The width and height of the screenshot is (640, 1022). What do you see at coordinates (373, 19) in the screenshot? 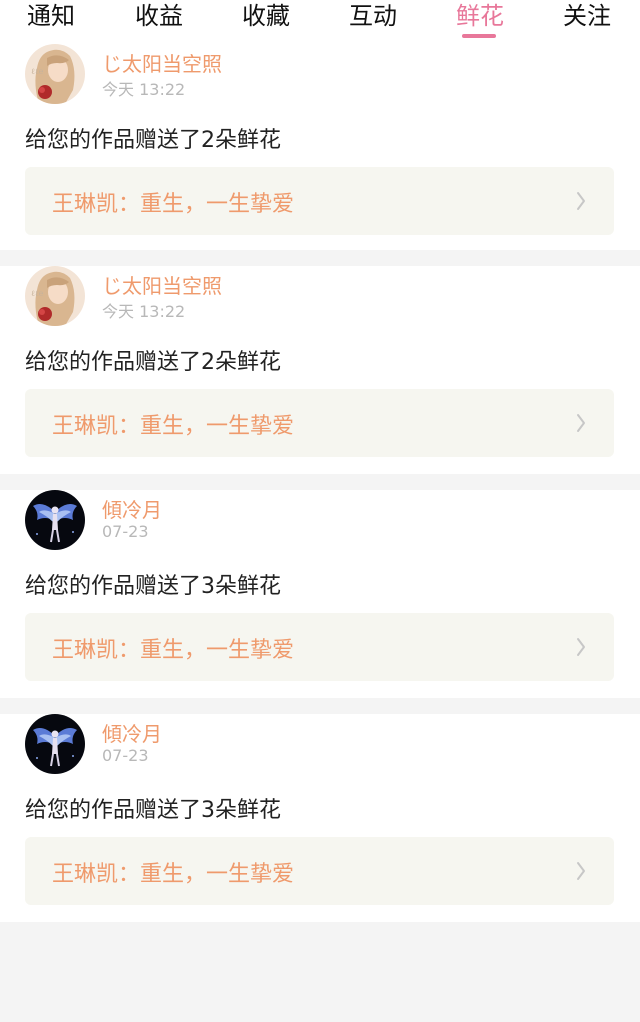
I see `tab-interactions: 互动` at bounding box center [373, 19].